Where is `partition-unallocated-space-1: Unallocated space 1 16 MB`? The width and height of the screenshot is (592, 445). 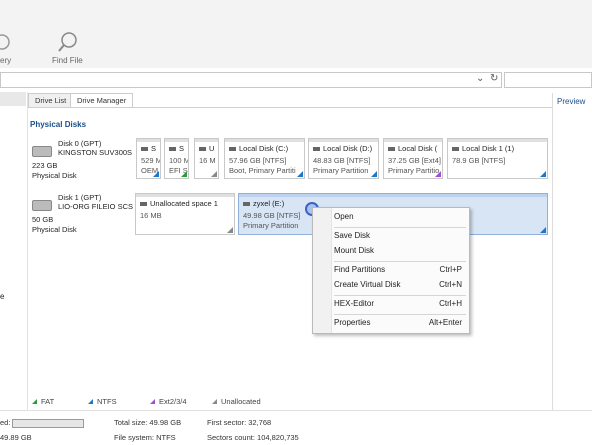
partition-unallocated-space-1: Unallocated space 1 16 MB is located at coordinates (185, 214).